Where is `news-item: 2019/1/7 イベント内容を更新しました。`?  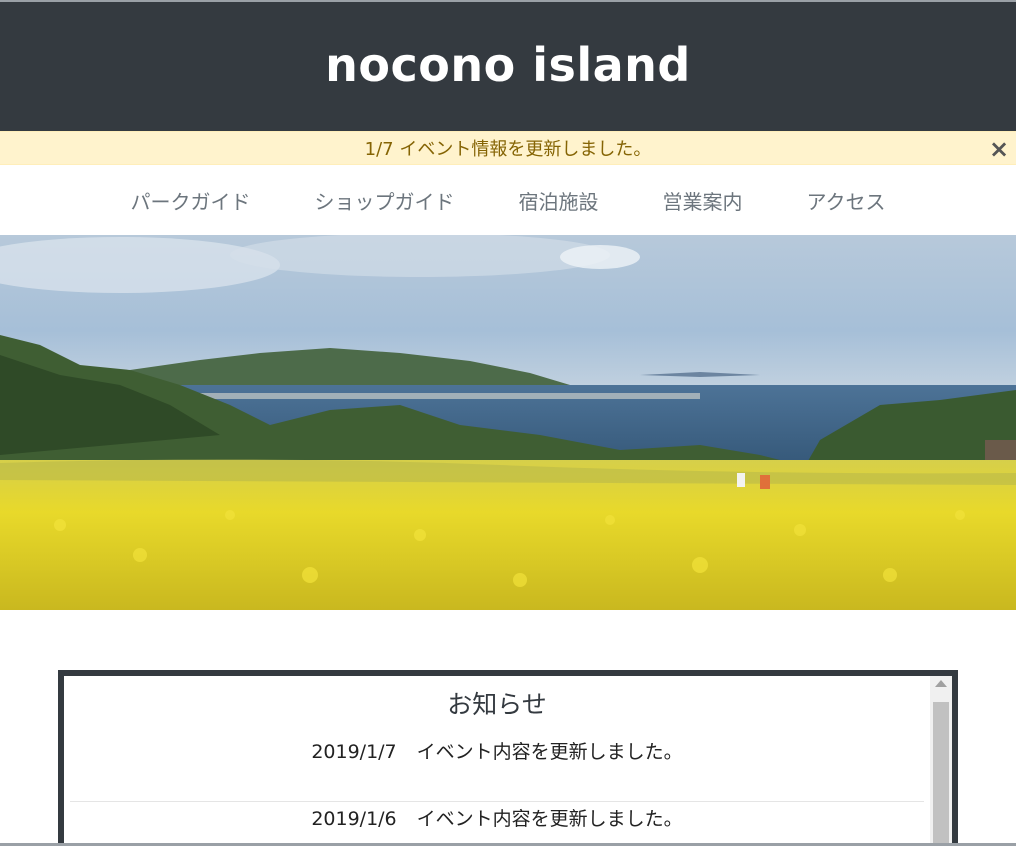
news-item: 2019/1/7 イベント内容を更新しました。 is located at coordinates (497, 768).